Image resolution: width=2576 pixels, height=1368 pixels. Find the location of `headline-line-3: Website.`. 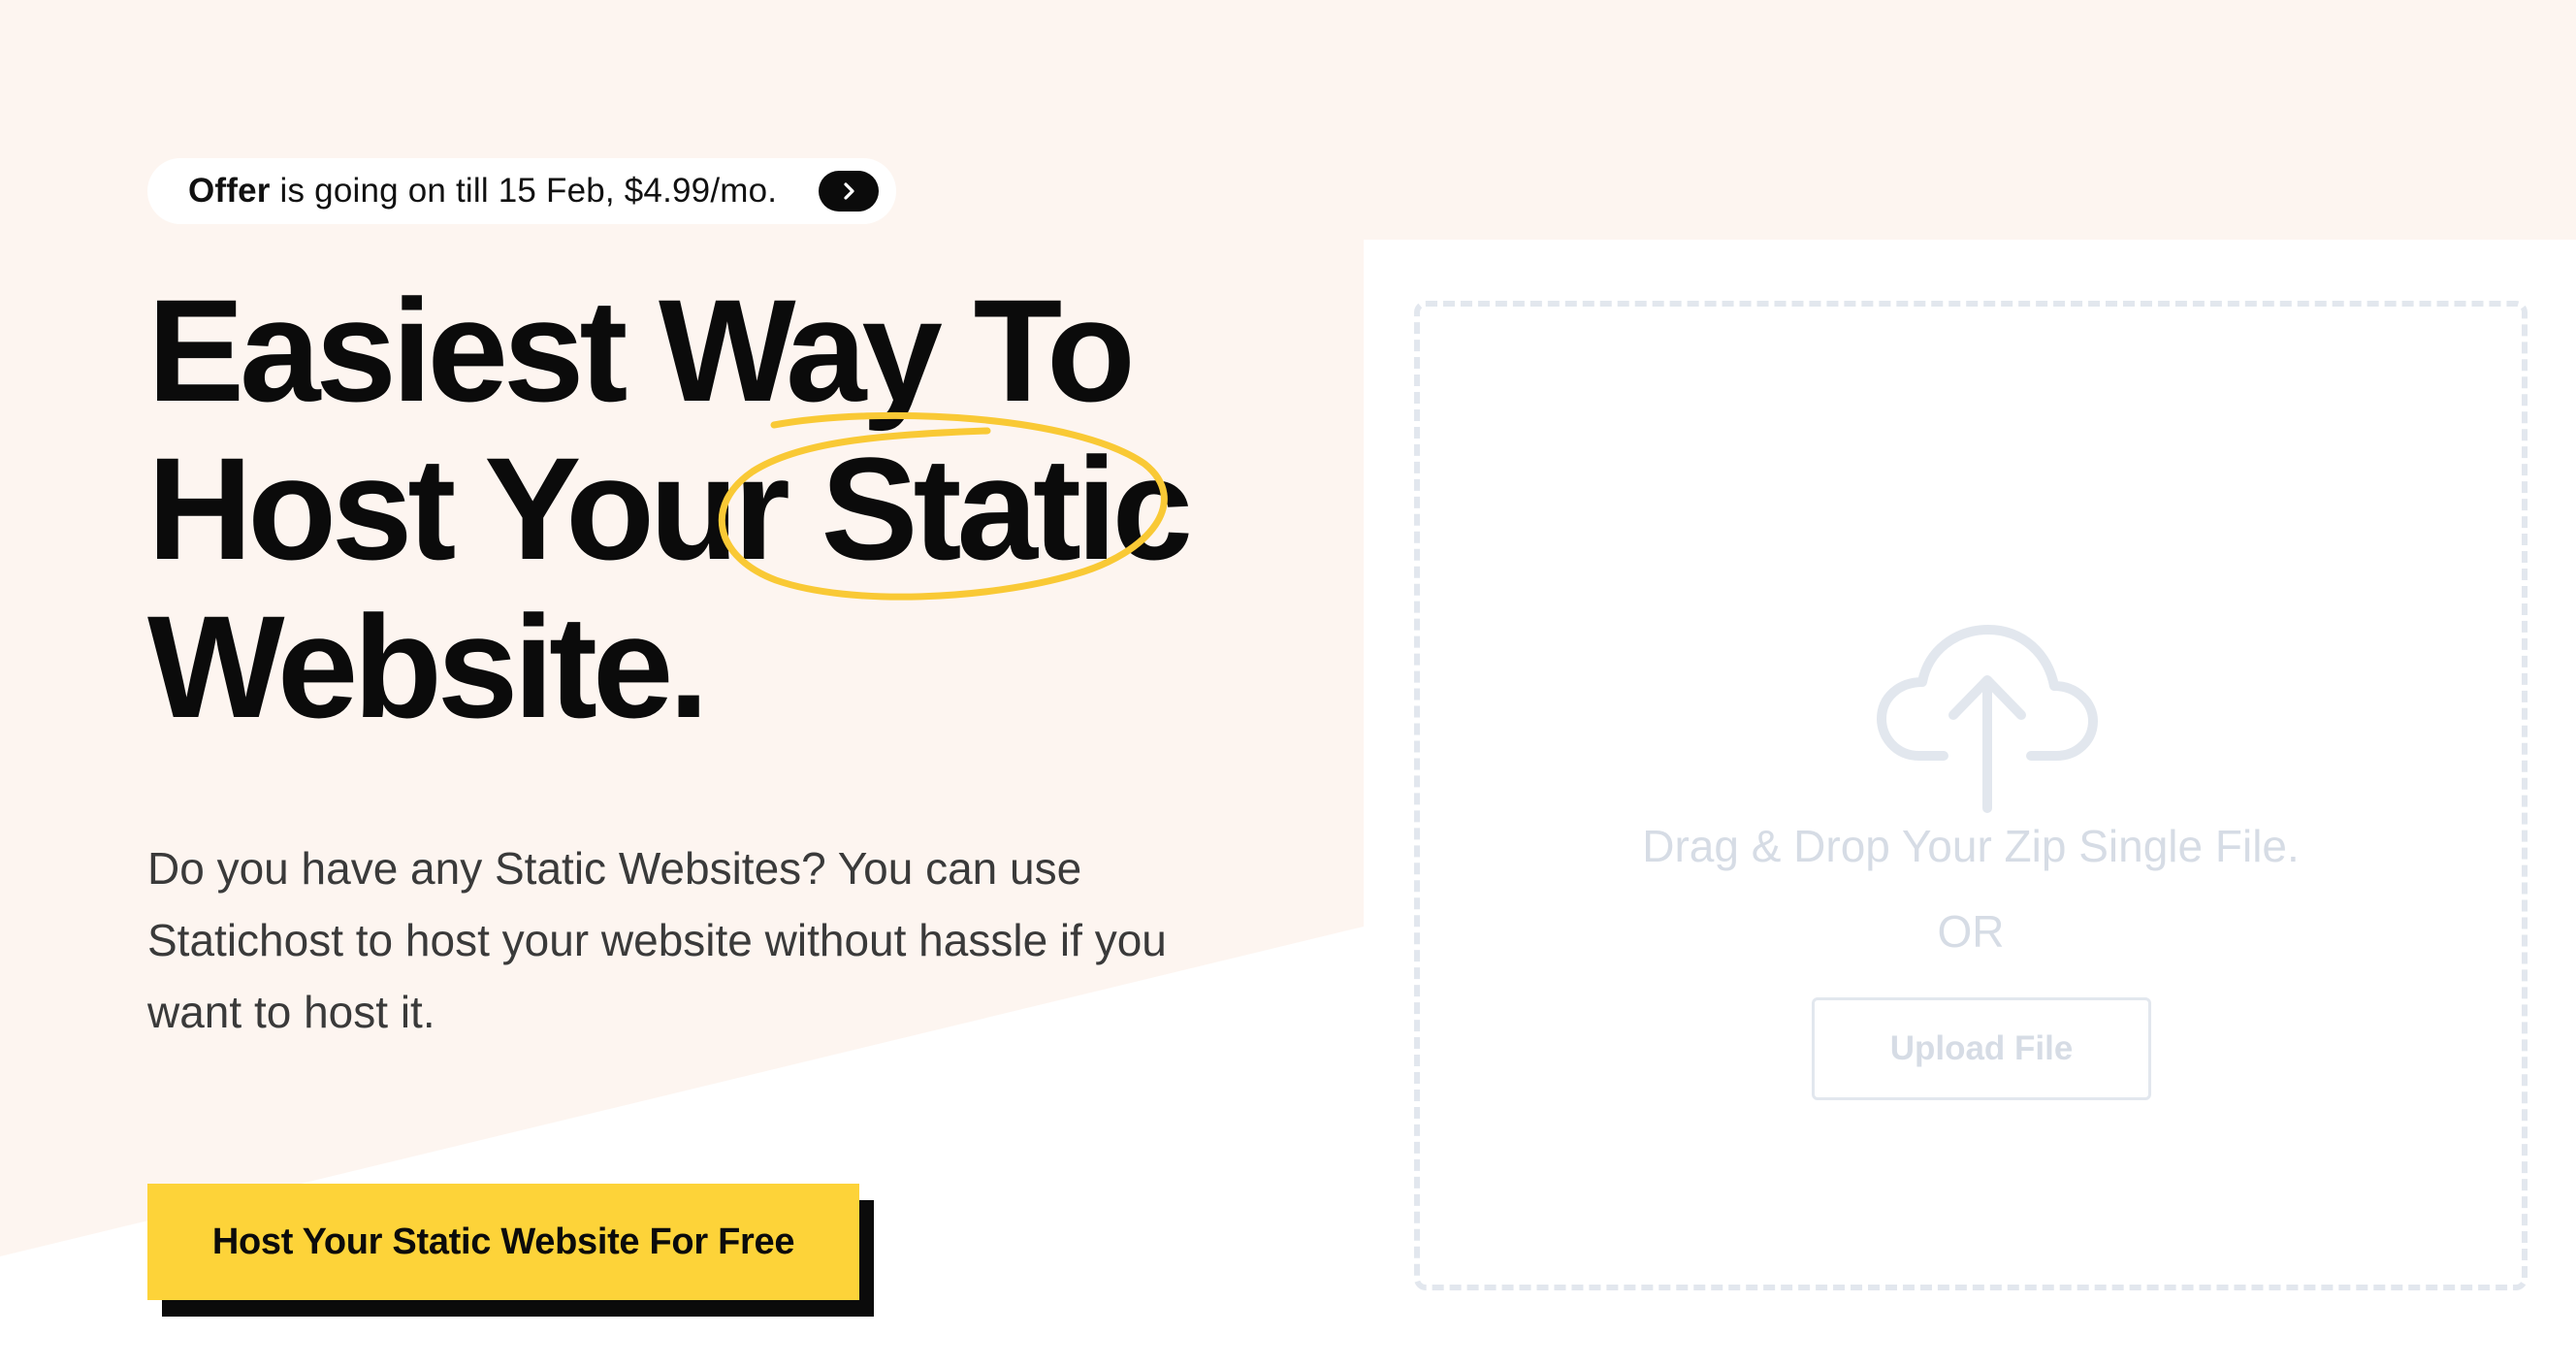

headline-line-3: Website. is located at coordinates (428, 666).